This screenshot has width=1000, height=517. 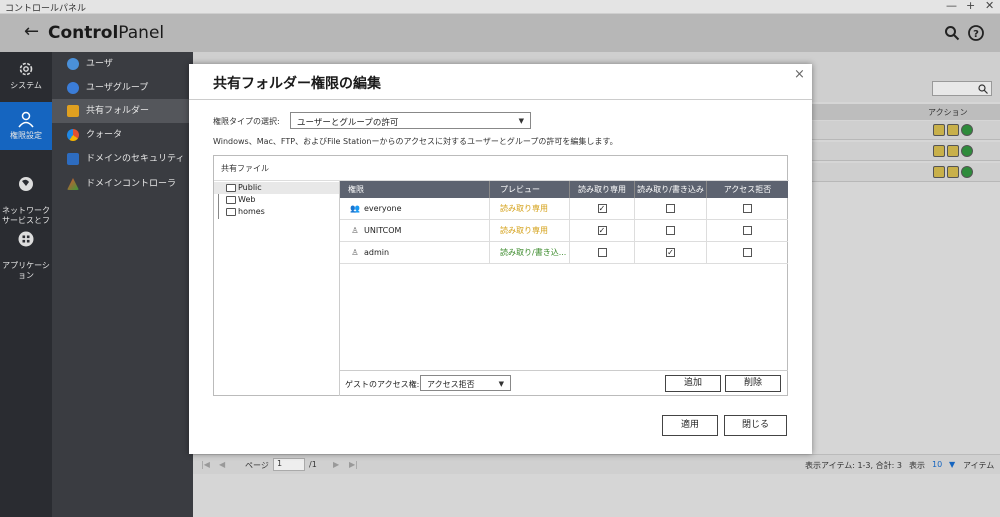 I want to click on nav2-item-domain-controller: ドメインコントローラ, so click(x=122, y=184).